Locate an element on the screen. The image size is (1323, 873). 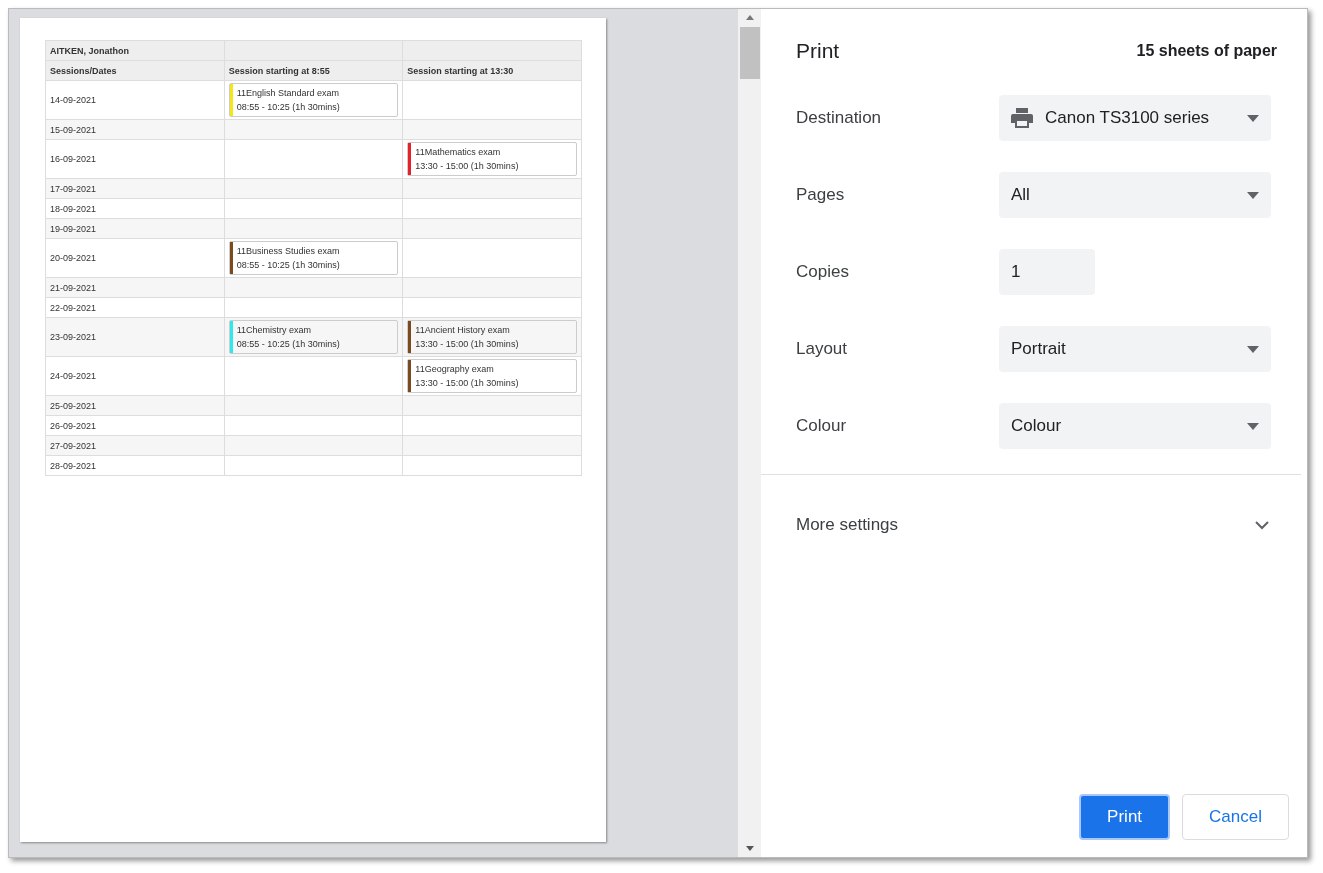
exam-title: 11Geography exam is located at coordinates (455, 369).